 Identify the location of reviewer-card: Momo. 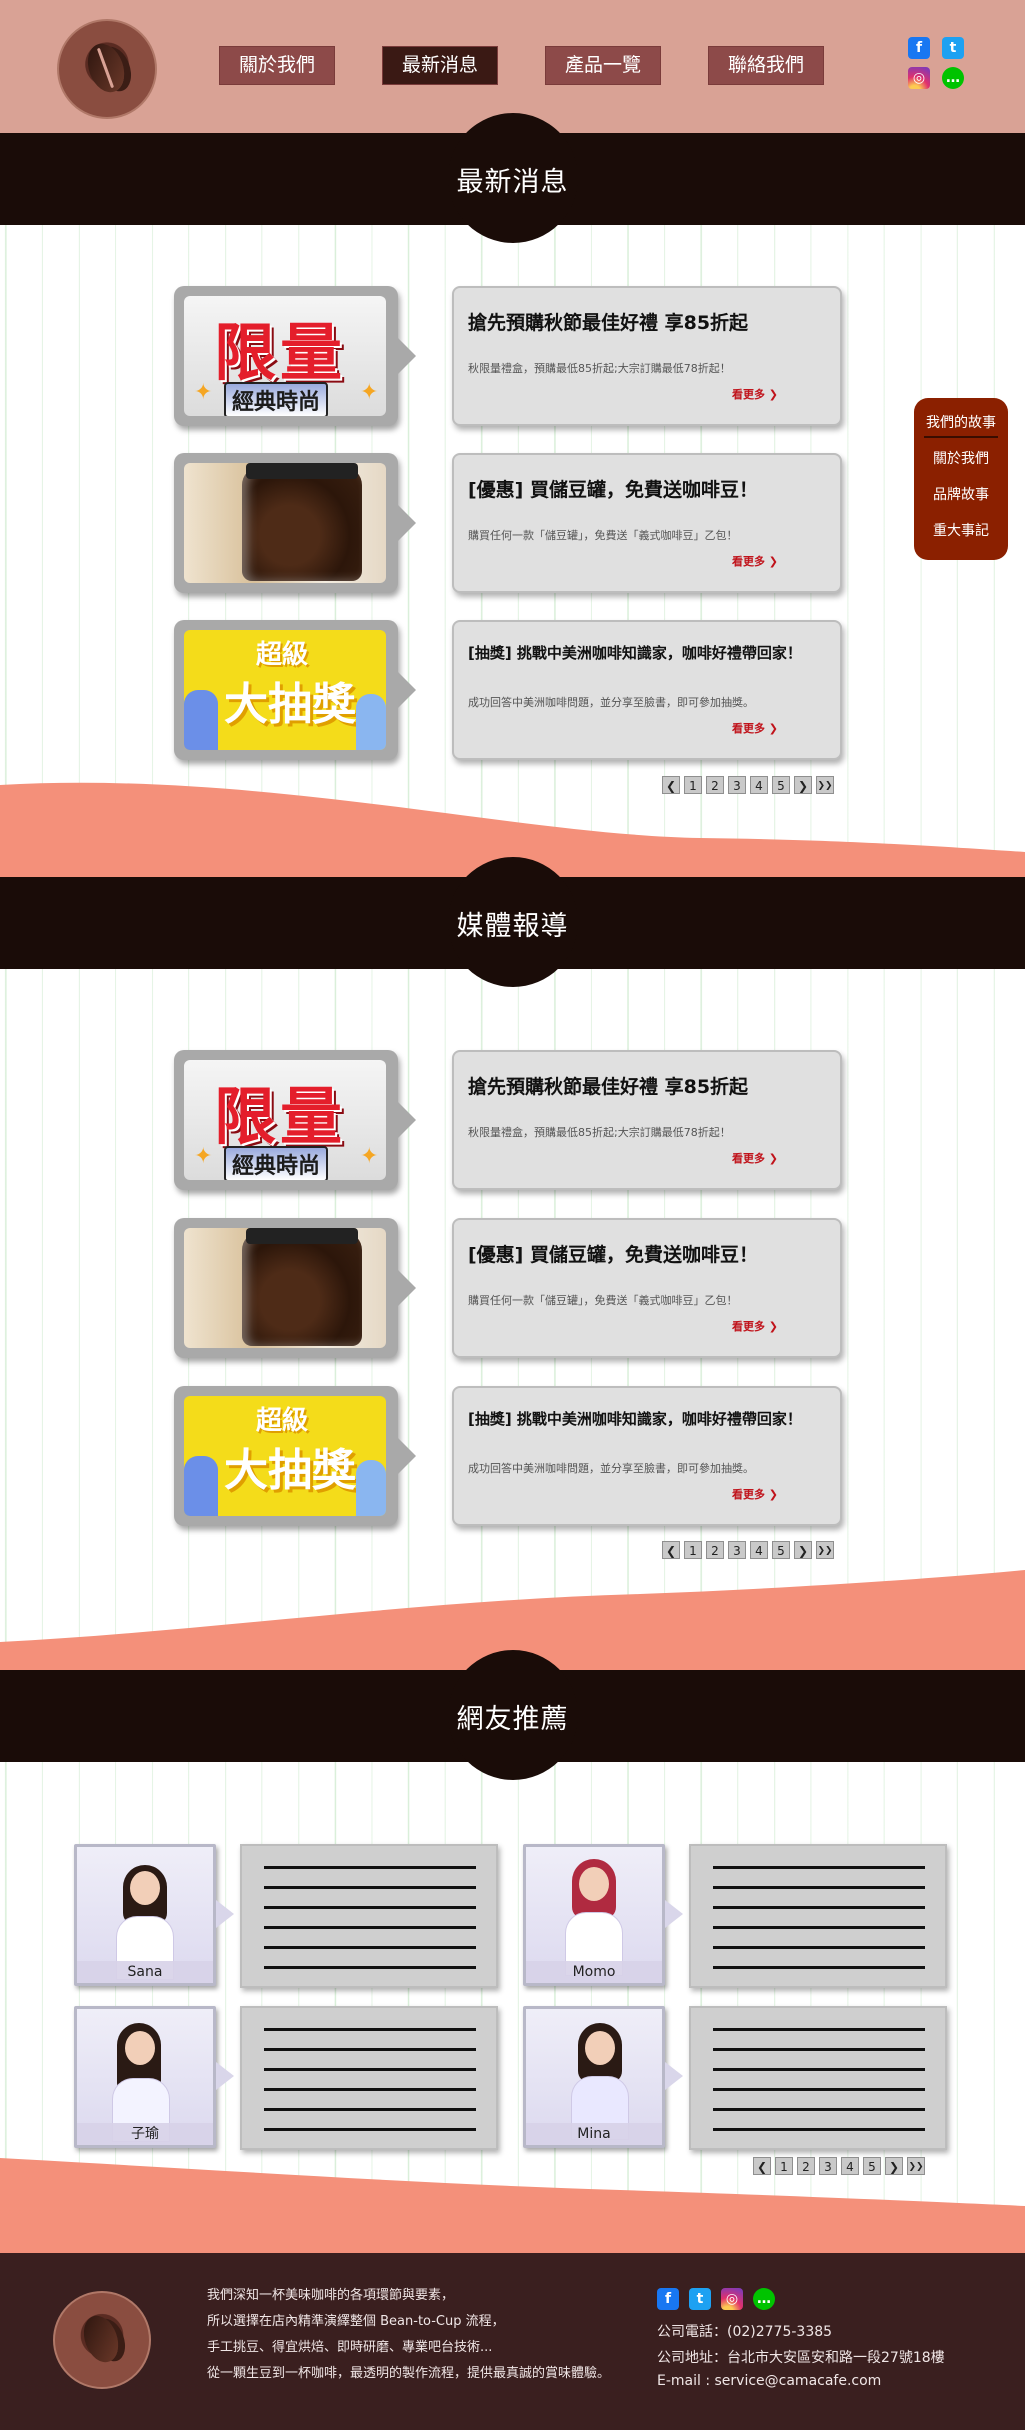
(603, 1915).